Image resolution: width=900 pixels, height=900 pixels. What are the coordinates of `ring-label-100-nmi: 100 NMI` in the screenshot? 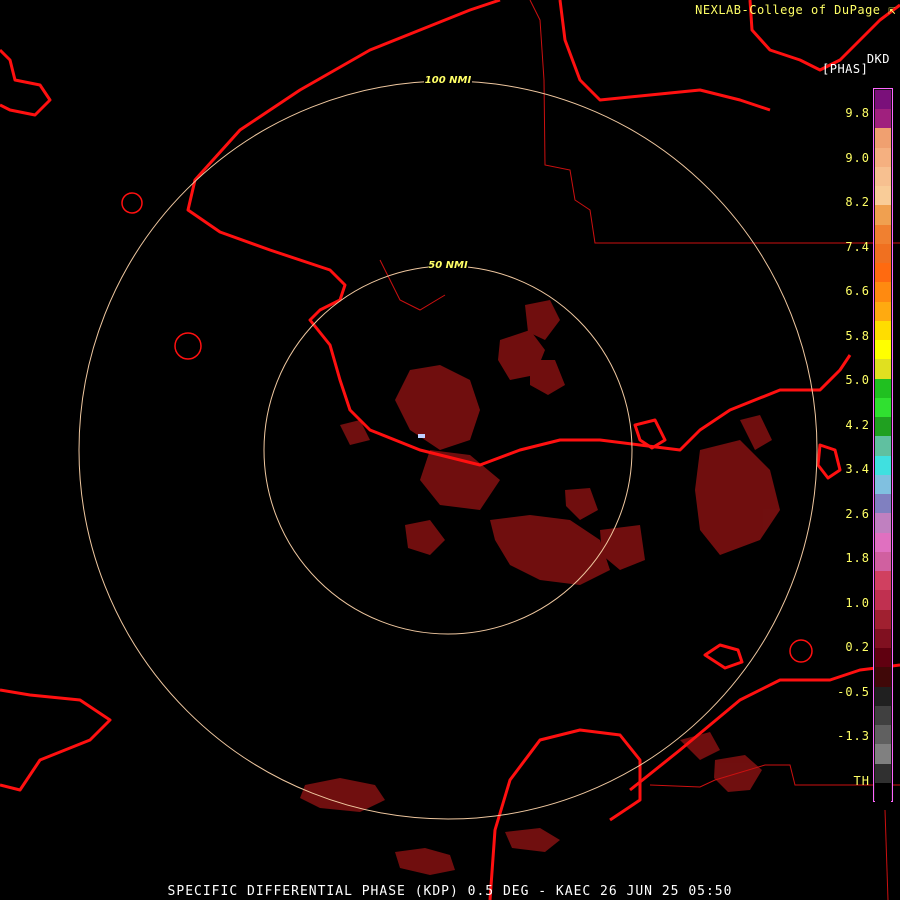 It's located at (448, 80).